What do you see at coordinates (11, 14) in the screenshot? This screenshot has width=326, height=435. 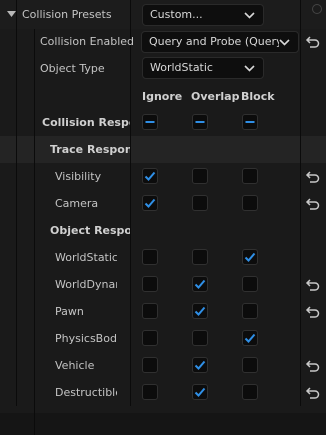 I see `collapse-arrow-icon` at bounding box center [11, 14].